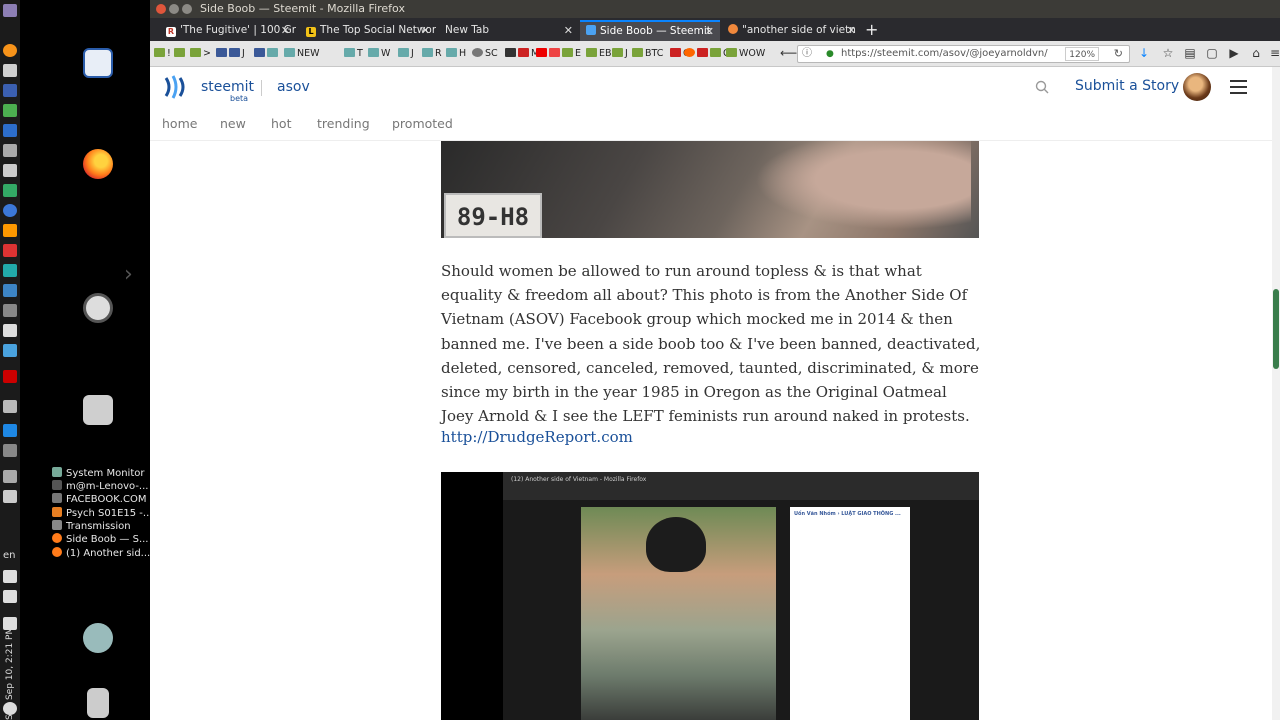 This screenshot has width=1280, height=720. What do you see at coordinates (98, 638) in the screenshot?
I see `upload-icon` at bounding box center [98, 638].